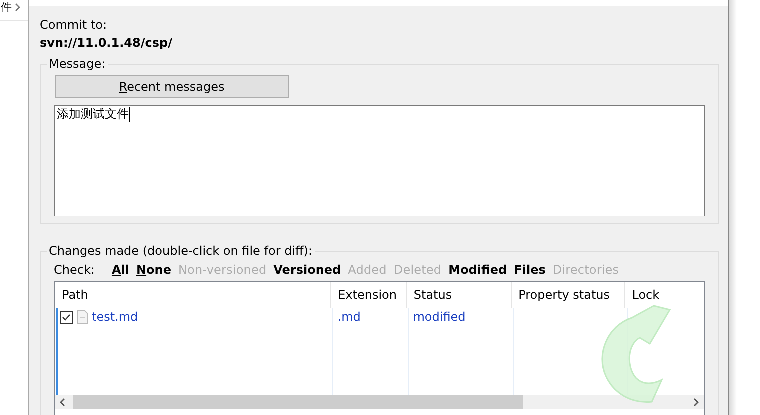  I want to click on recent-messages-button: Recent messages, so click(172, 86).